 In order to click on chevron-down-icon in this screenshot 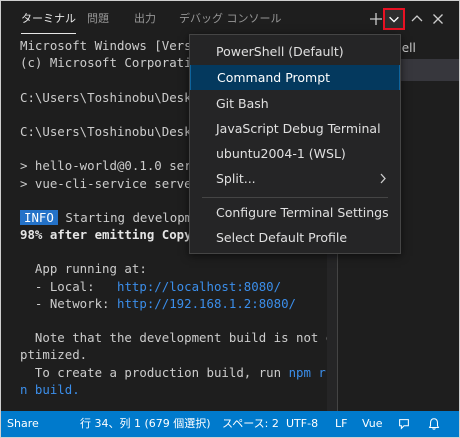, I will do `click(394, 19)`.